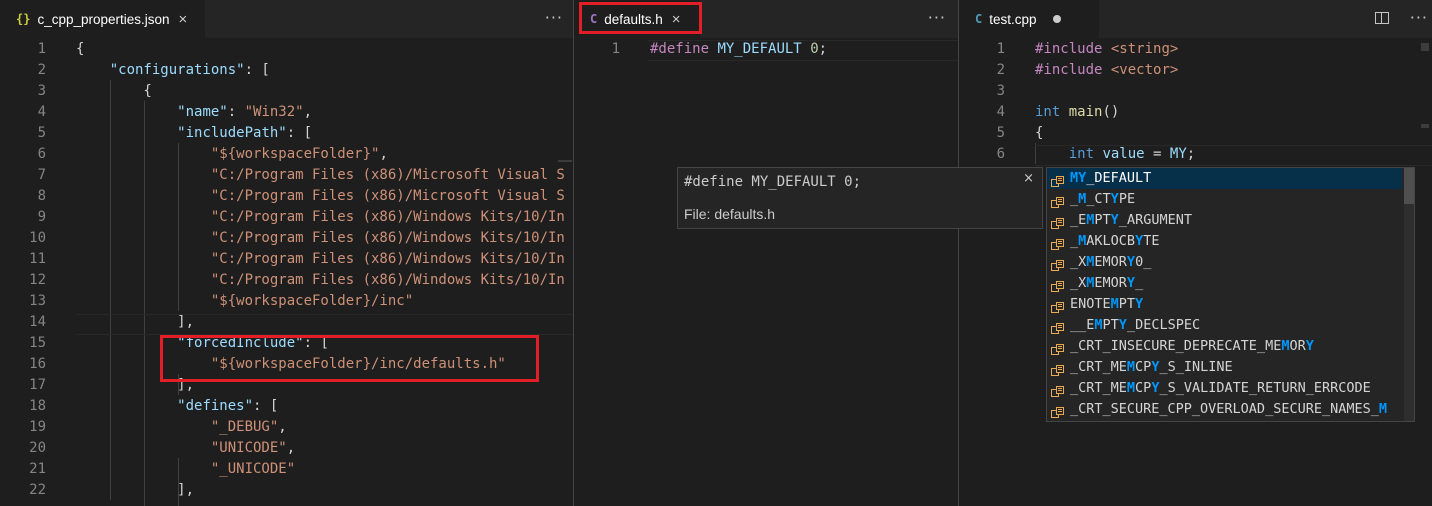  What do you see at coordinates (102, 19) in the screenshot?
I see `tab-c-cpp-properties: {} c_cpp_properties.json ×` at bounding box center [102, 19].